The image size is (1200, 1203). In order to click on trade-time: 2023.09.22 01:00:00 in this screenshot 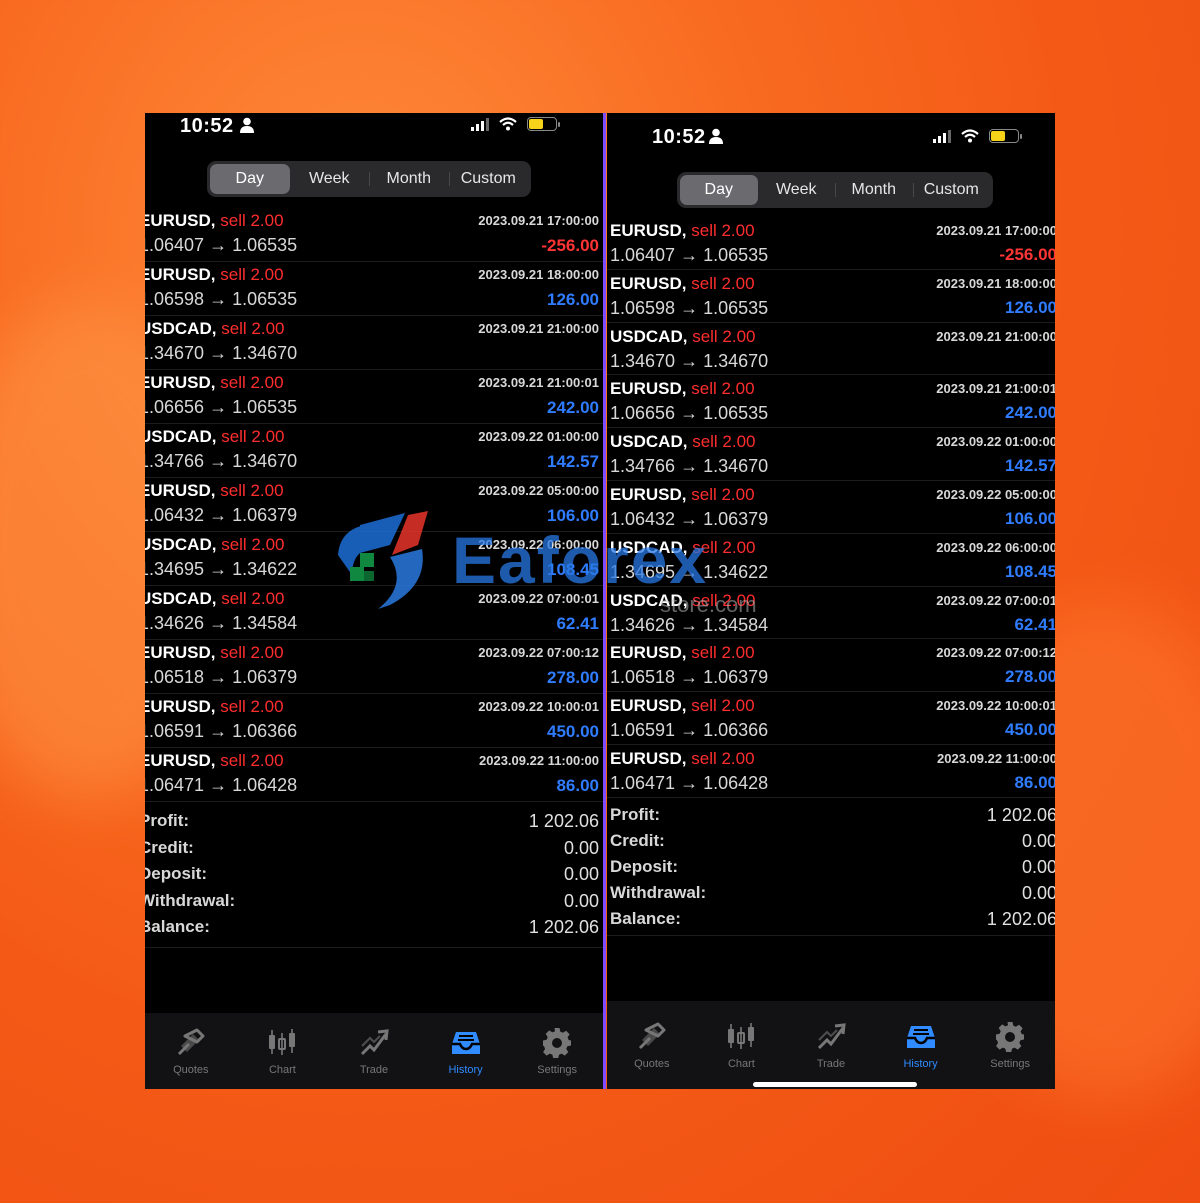, I will do `click(538, 436)`.